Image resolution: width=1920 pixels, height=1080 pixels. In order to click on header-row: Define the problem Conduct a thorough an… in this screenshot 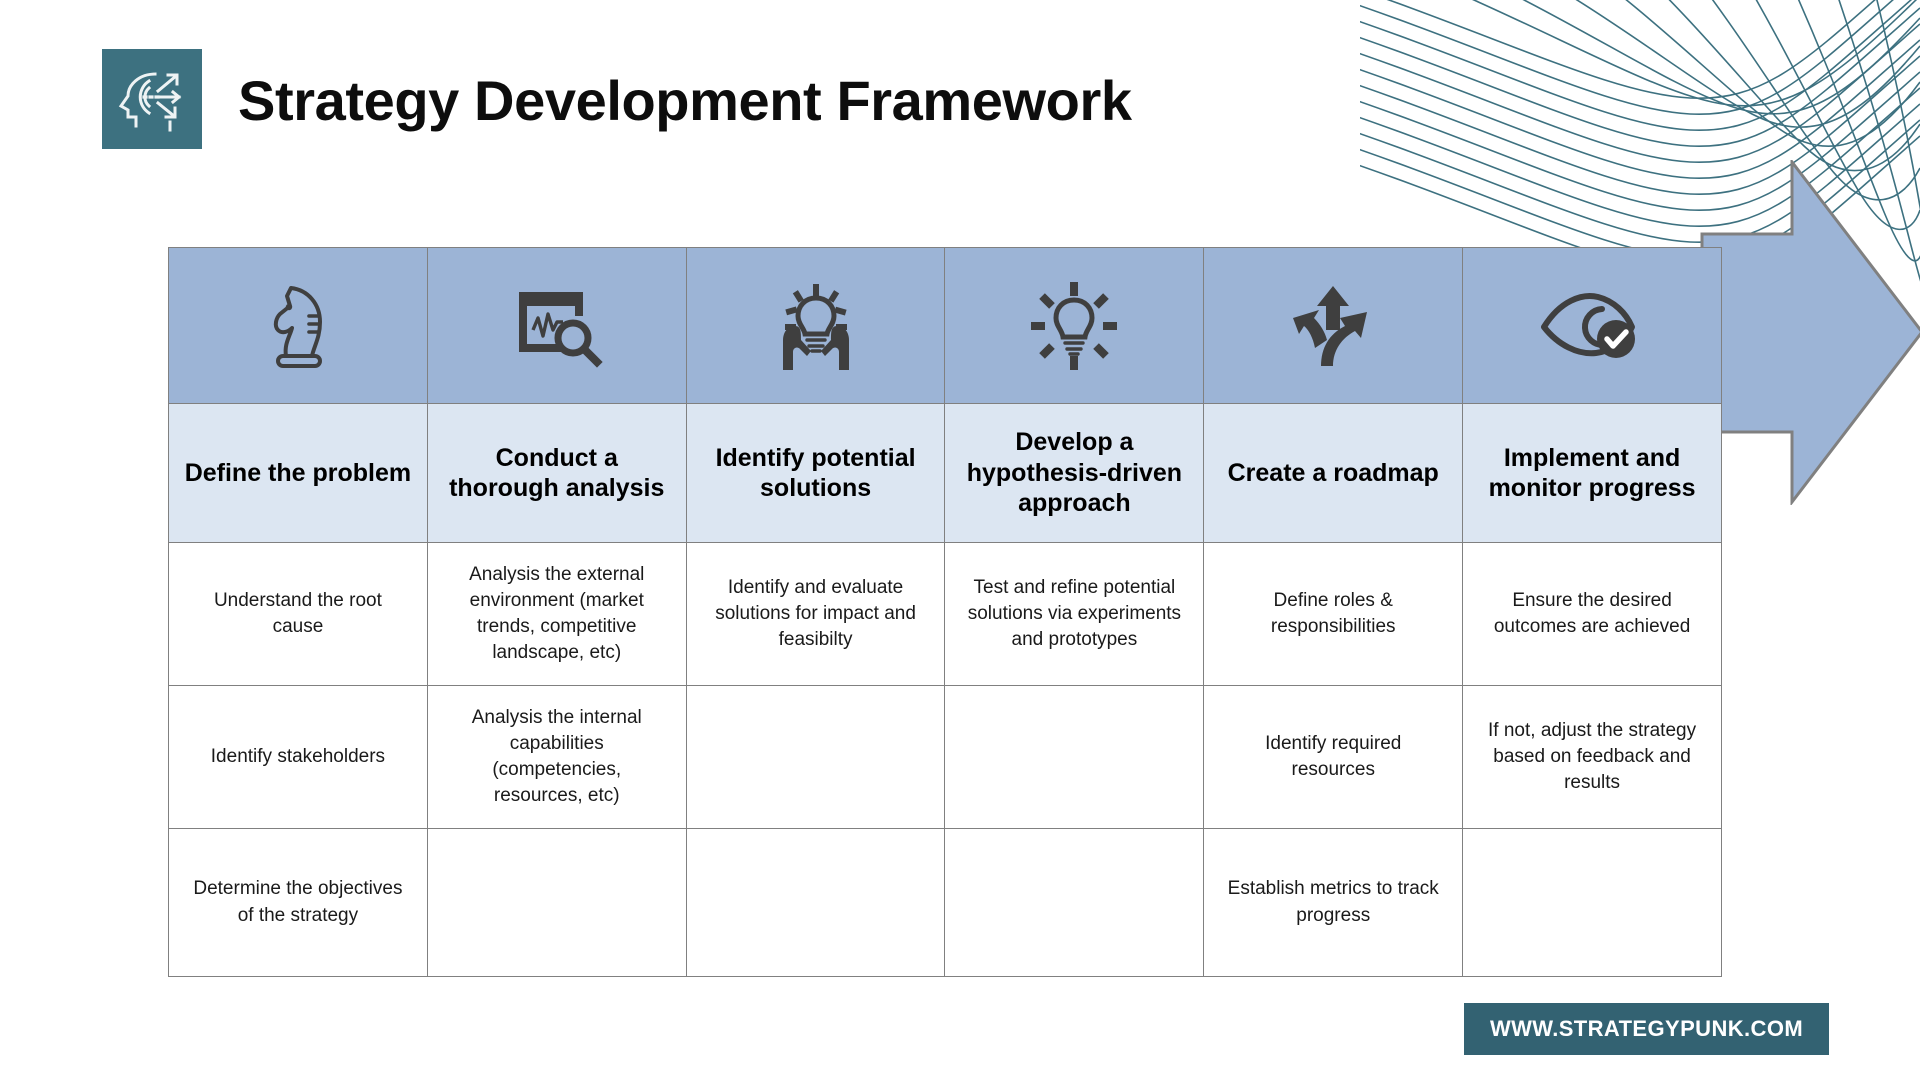, I will do `click(945, 473)`.